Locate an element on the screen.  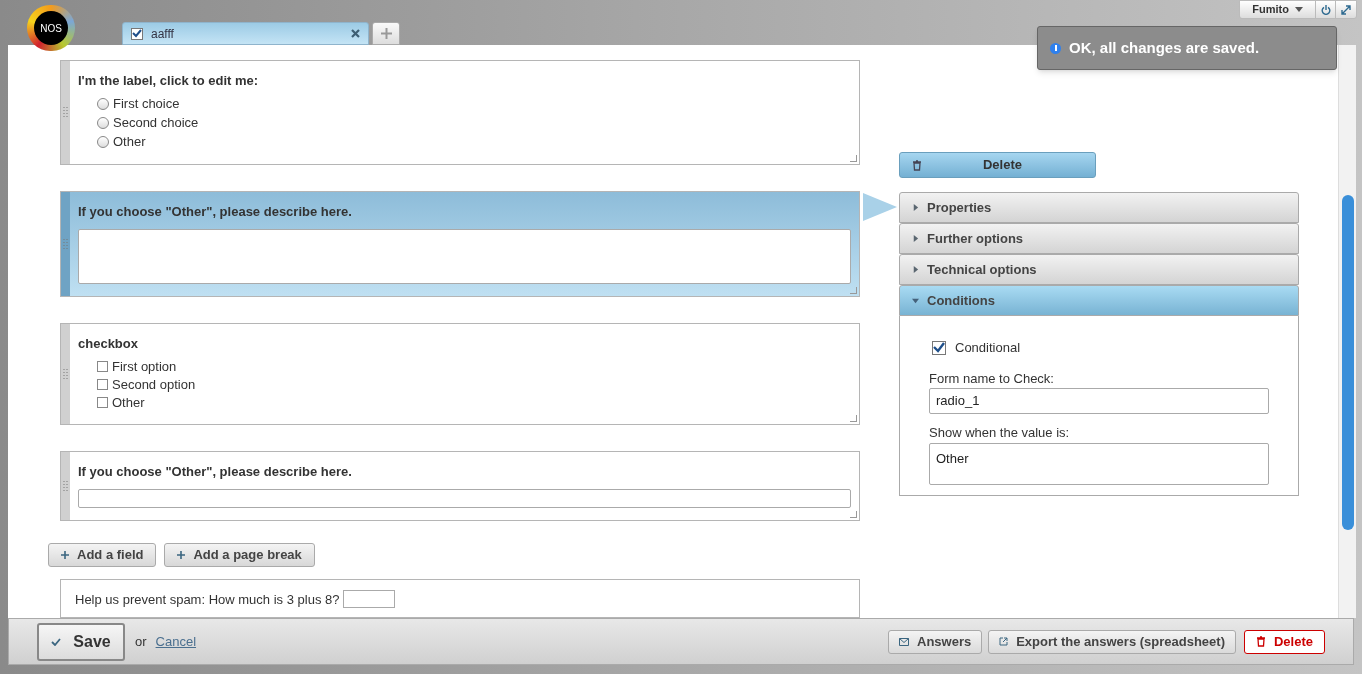
checkbox-label: Conditional is located at coordinates (988, 348).